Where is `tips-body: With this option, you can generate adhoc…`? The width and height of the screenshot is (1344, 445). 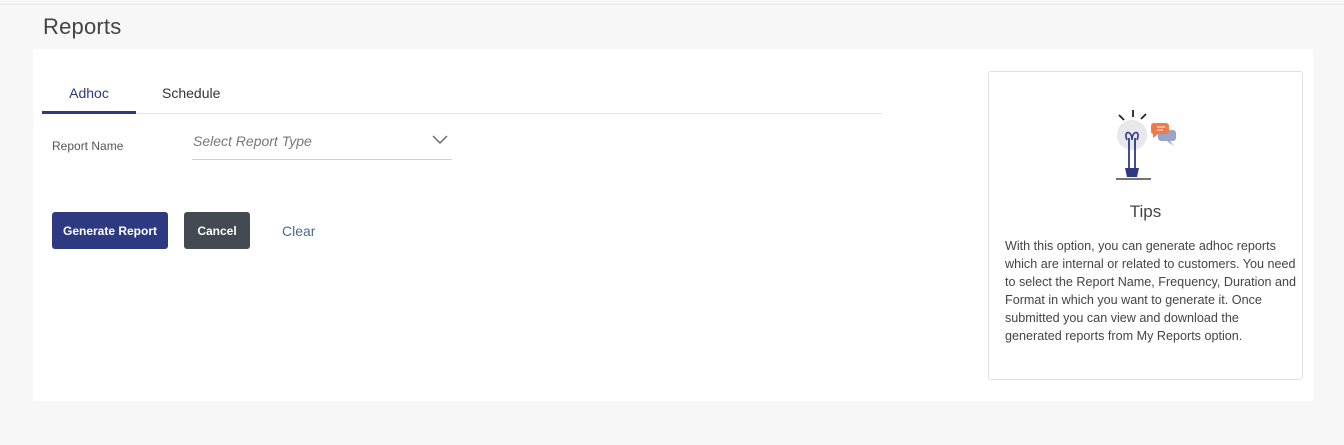
tips-body: With this option, you can generate adhoc… is located at coordinates (1150, 291).